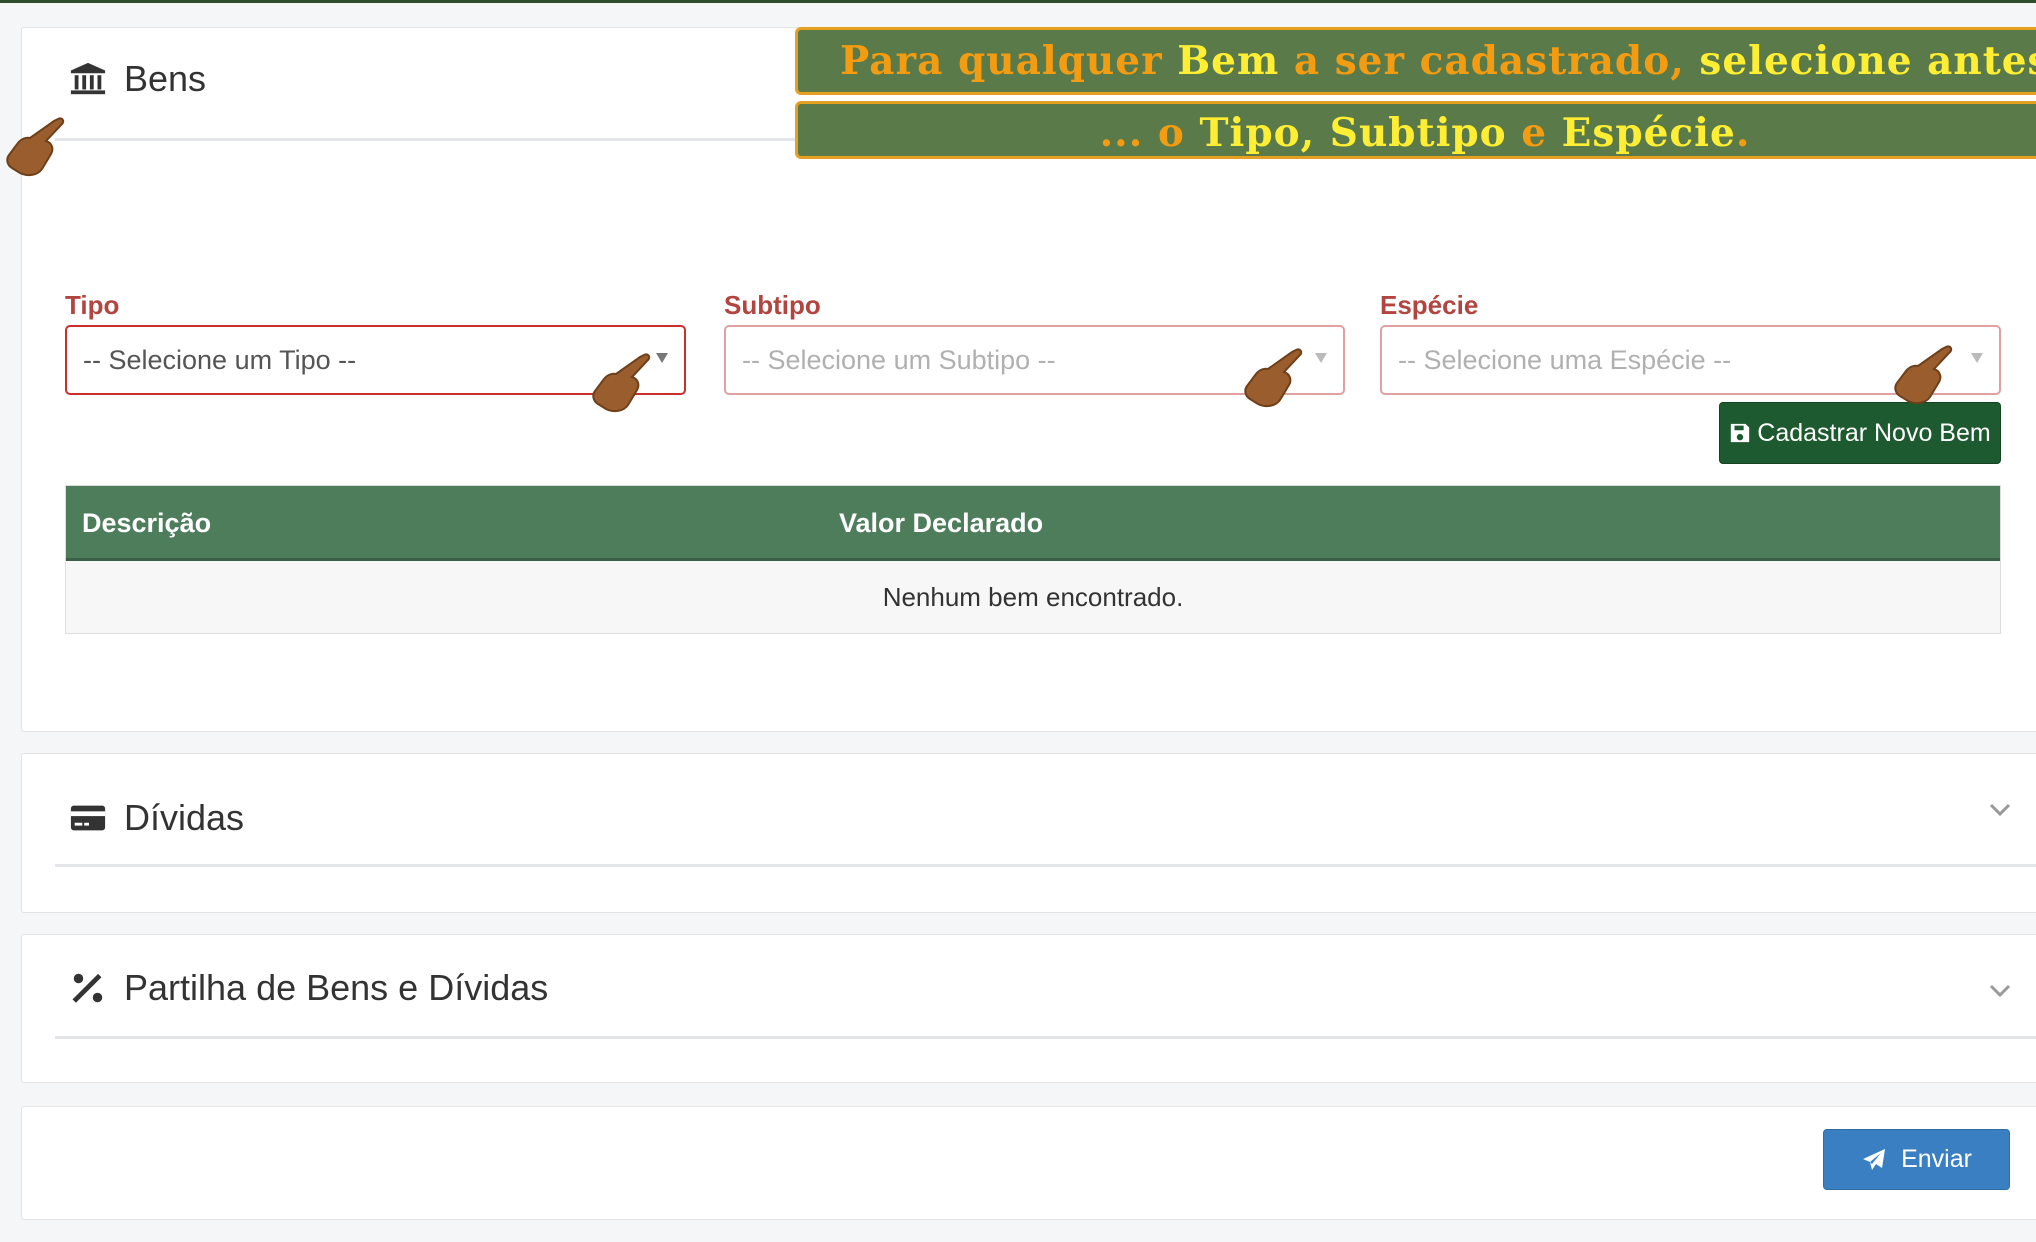 Image resolution: width=2036 pixels, height=1242 pixels. I want to click on banner-text: Espécie, so click(1648, 133).